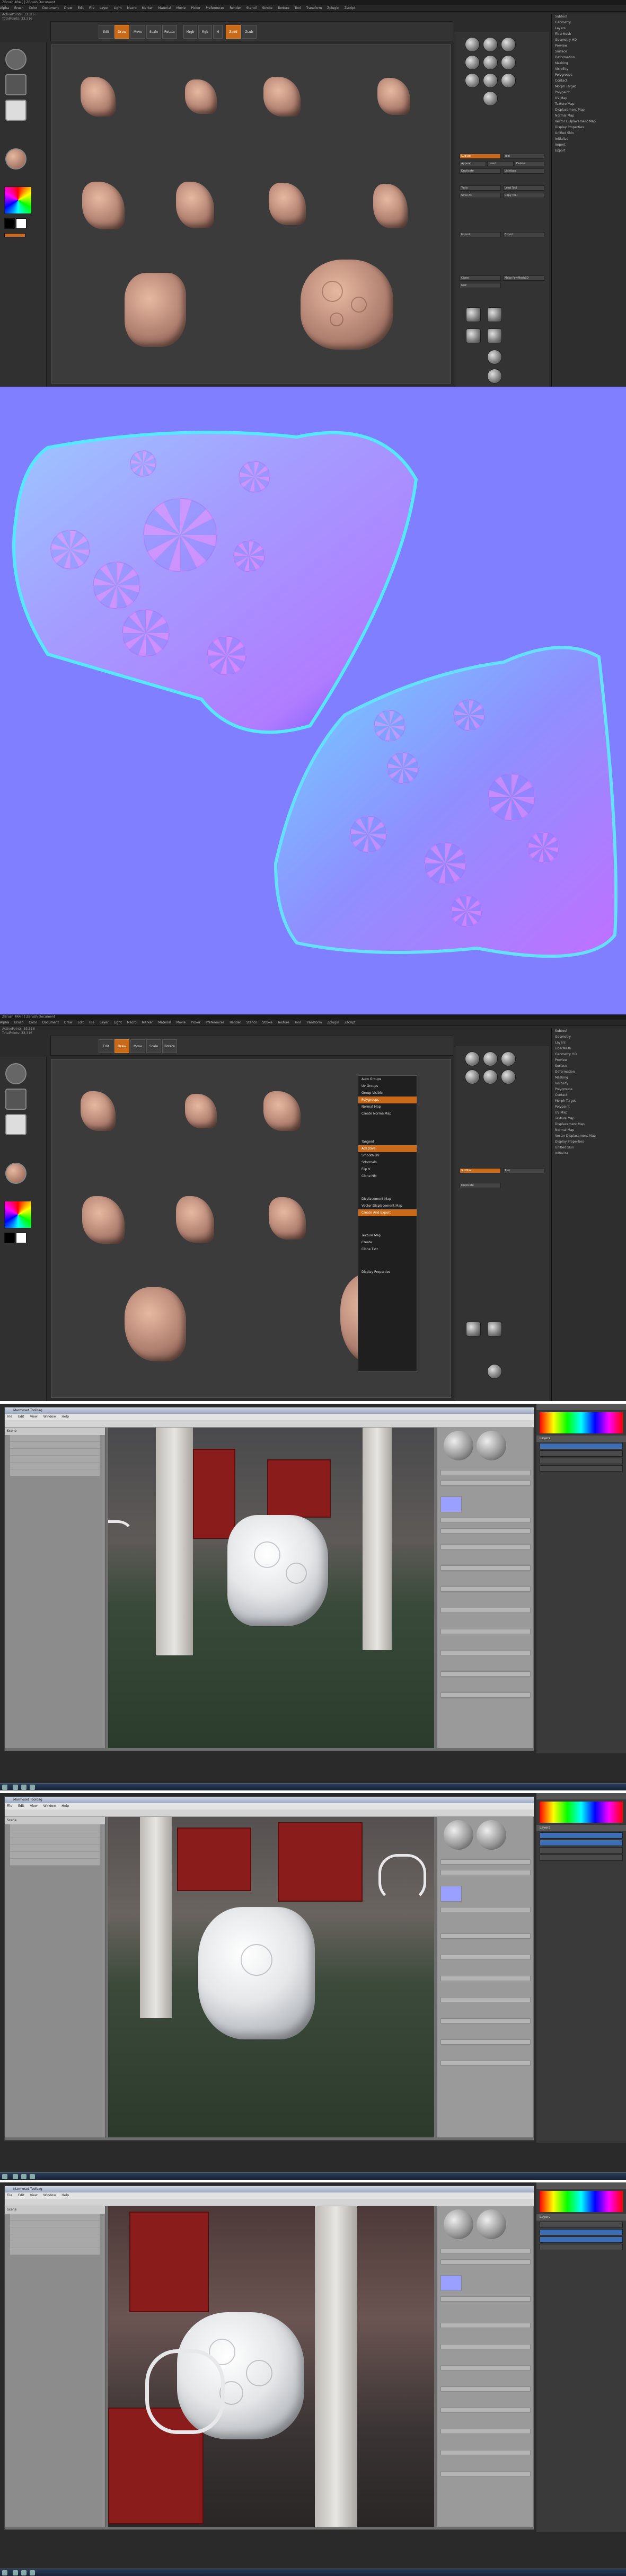 Image resolution: width=626 pixels, height=2576 pixels. Describe the element at coordinates (147, 1022) in the screenshot. I see `menu-item: Marker` at that location.